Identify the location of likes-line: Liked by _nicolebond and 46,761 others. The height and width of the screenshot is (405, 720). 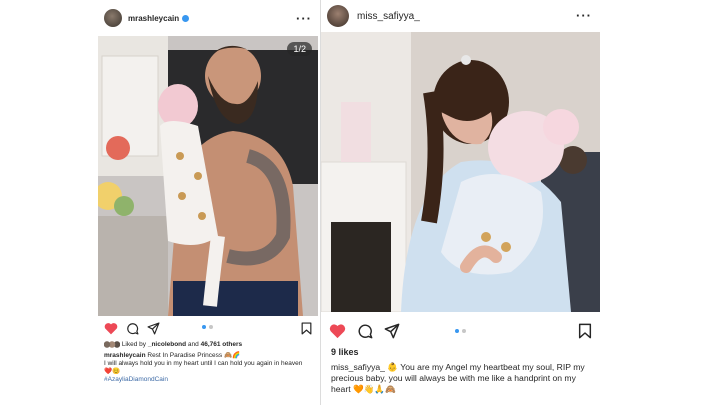
(173, 345).